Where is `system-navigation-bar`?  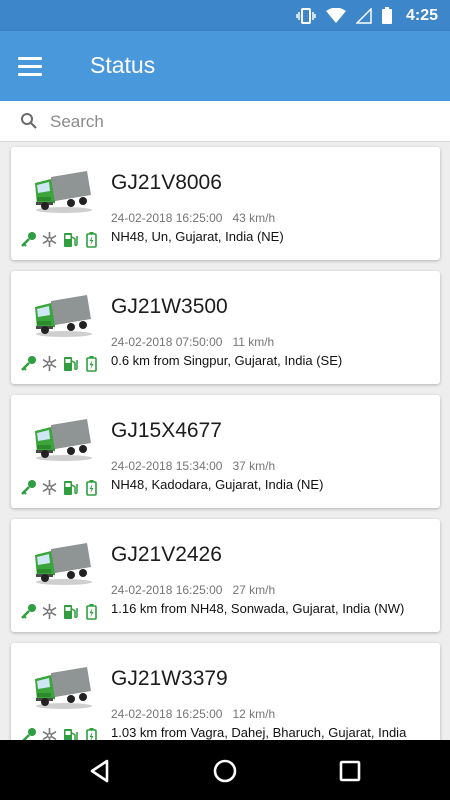 system-navigation-bar is located at coordinates (225, 770).